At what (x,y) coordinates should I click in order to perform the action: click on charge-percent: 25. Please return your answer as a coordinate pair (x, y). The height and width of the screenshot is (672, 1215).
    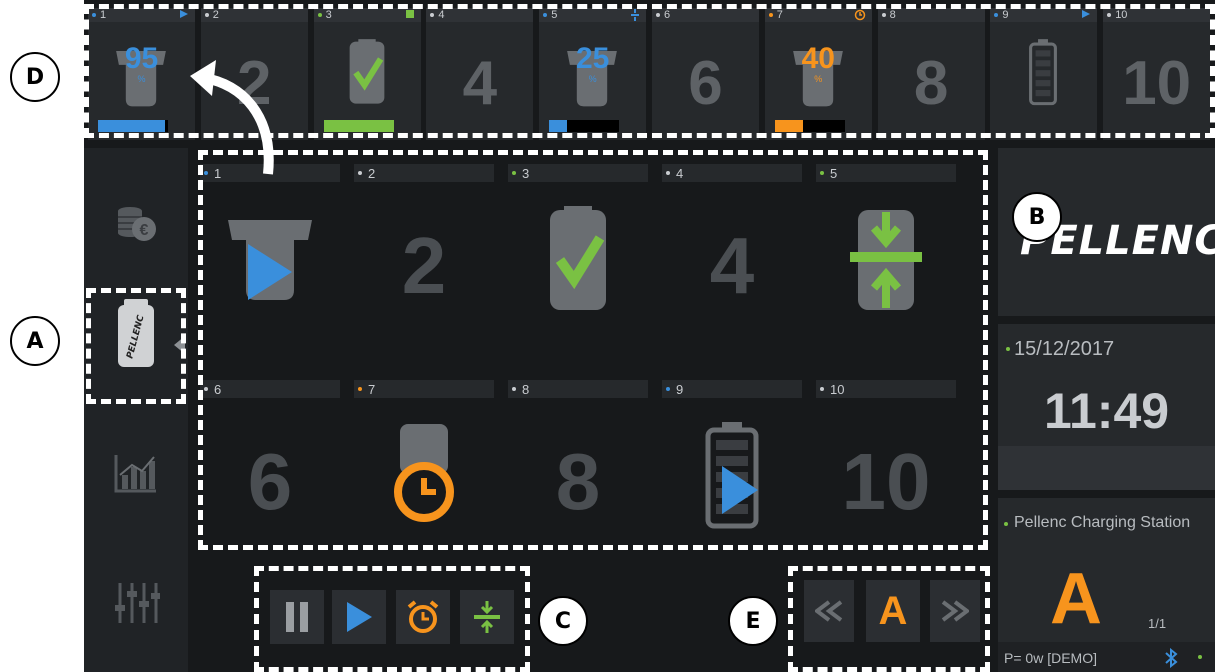
    Looking at the image, I should click on (593, 58).